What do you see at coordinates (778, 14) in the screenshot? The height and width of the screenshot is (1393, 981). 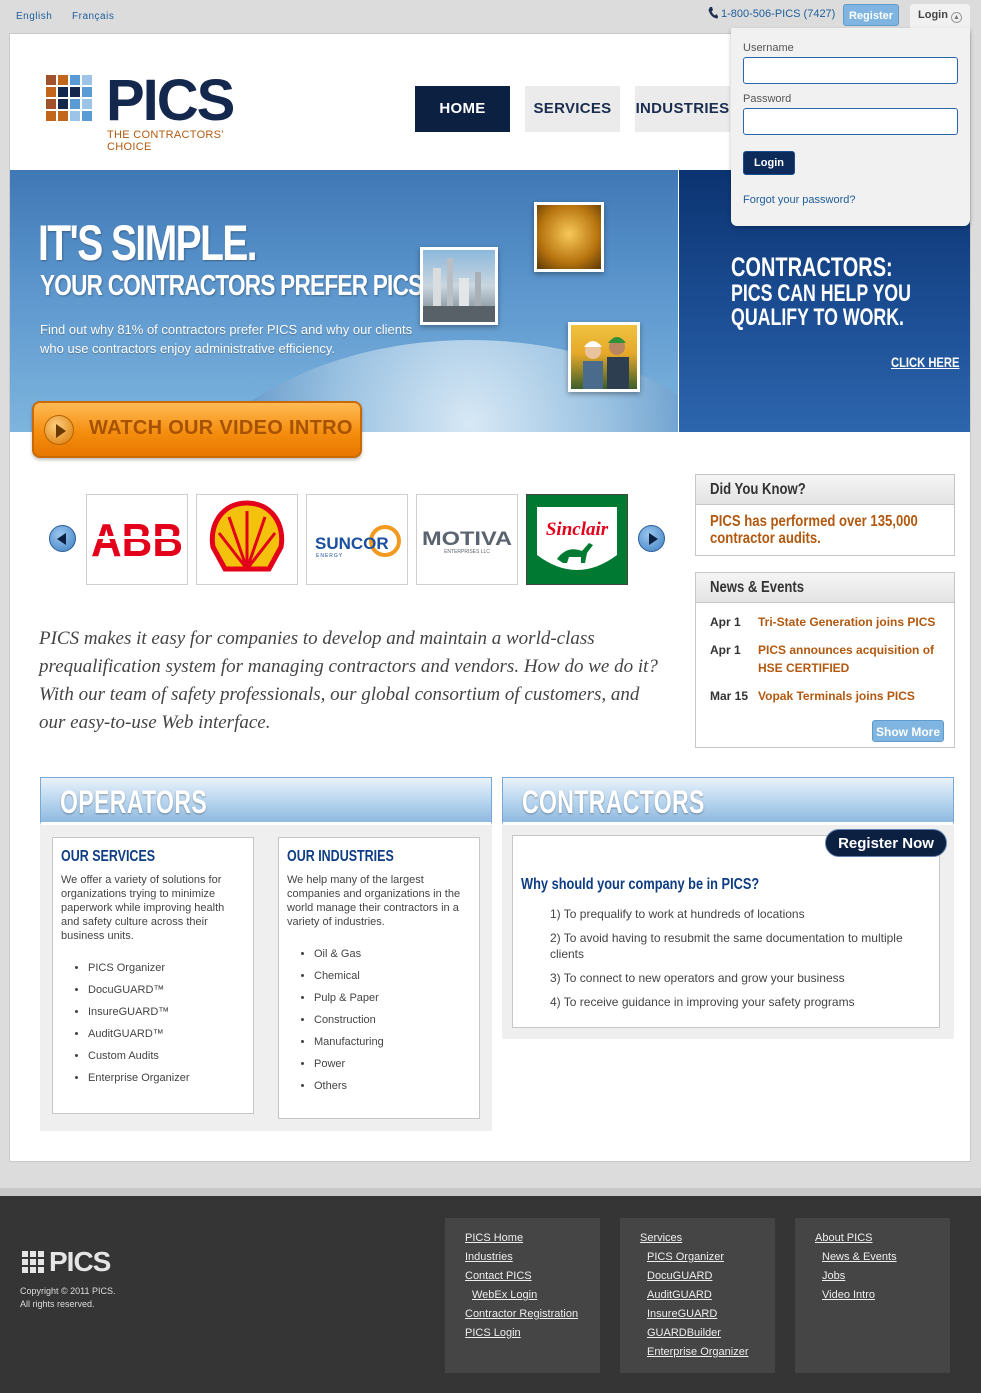 I see `phone-number-text: 1-800-506-PICS (7427)` at bounding box center [778, 14].